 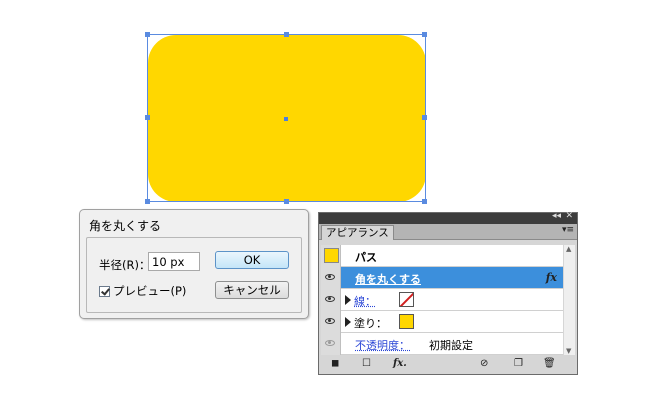 I want to click on panel-menu-icon: ▾≡, so click(x=568, y=230).